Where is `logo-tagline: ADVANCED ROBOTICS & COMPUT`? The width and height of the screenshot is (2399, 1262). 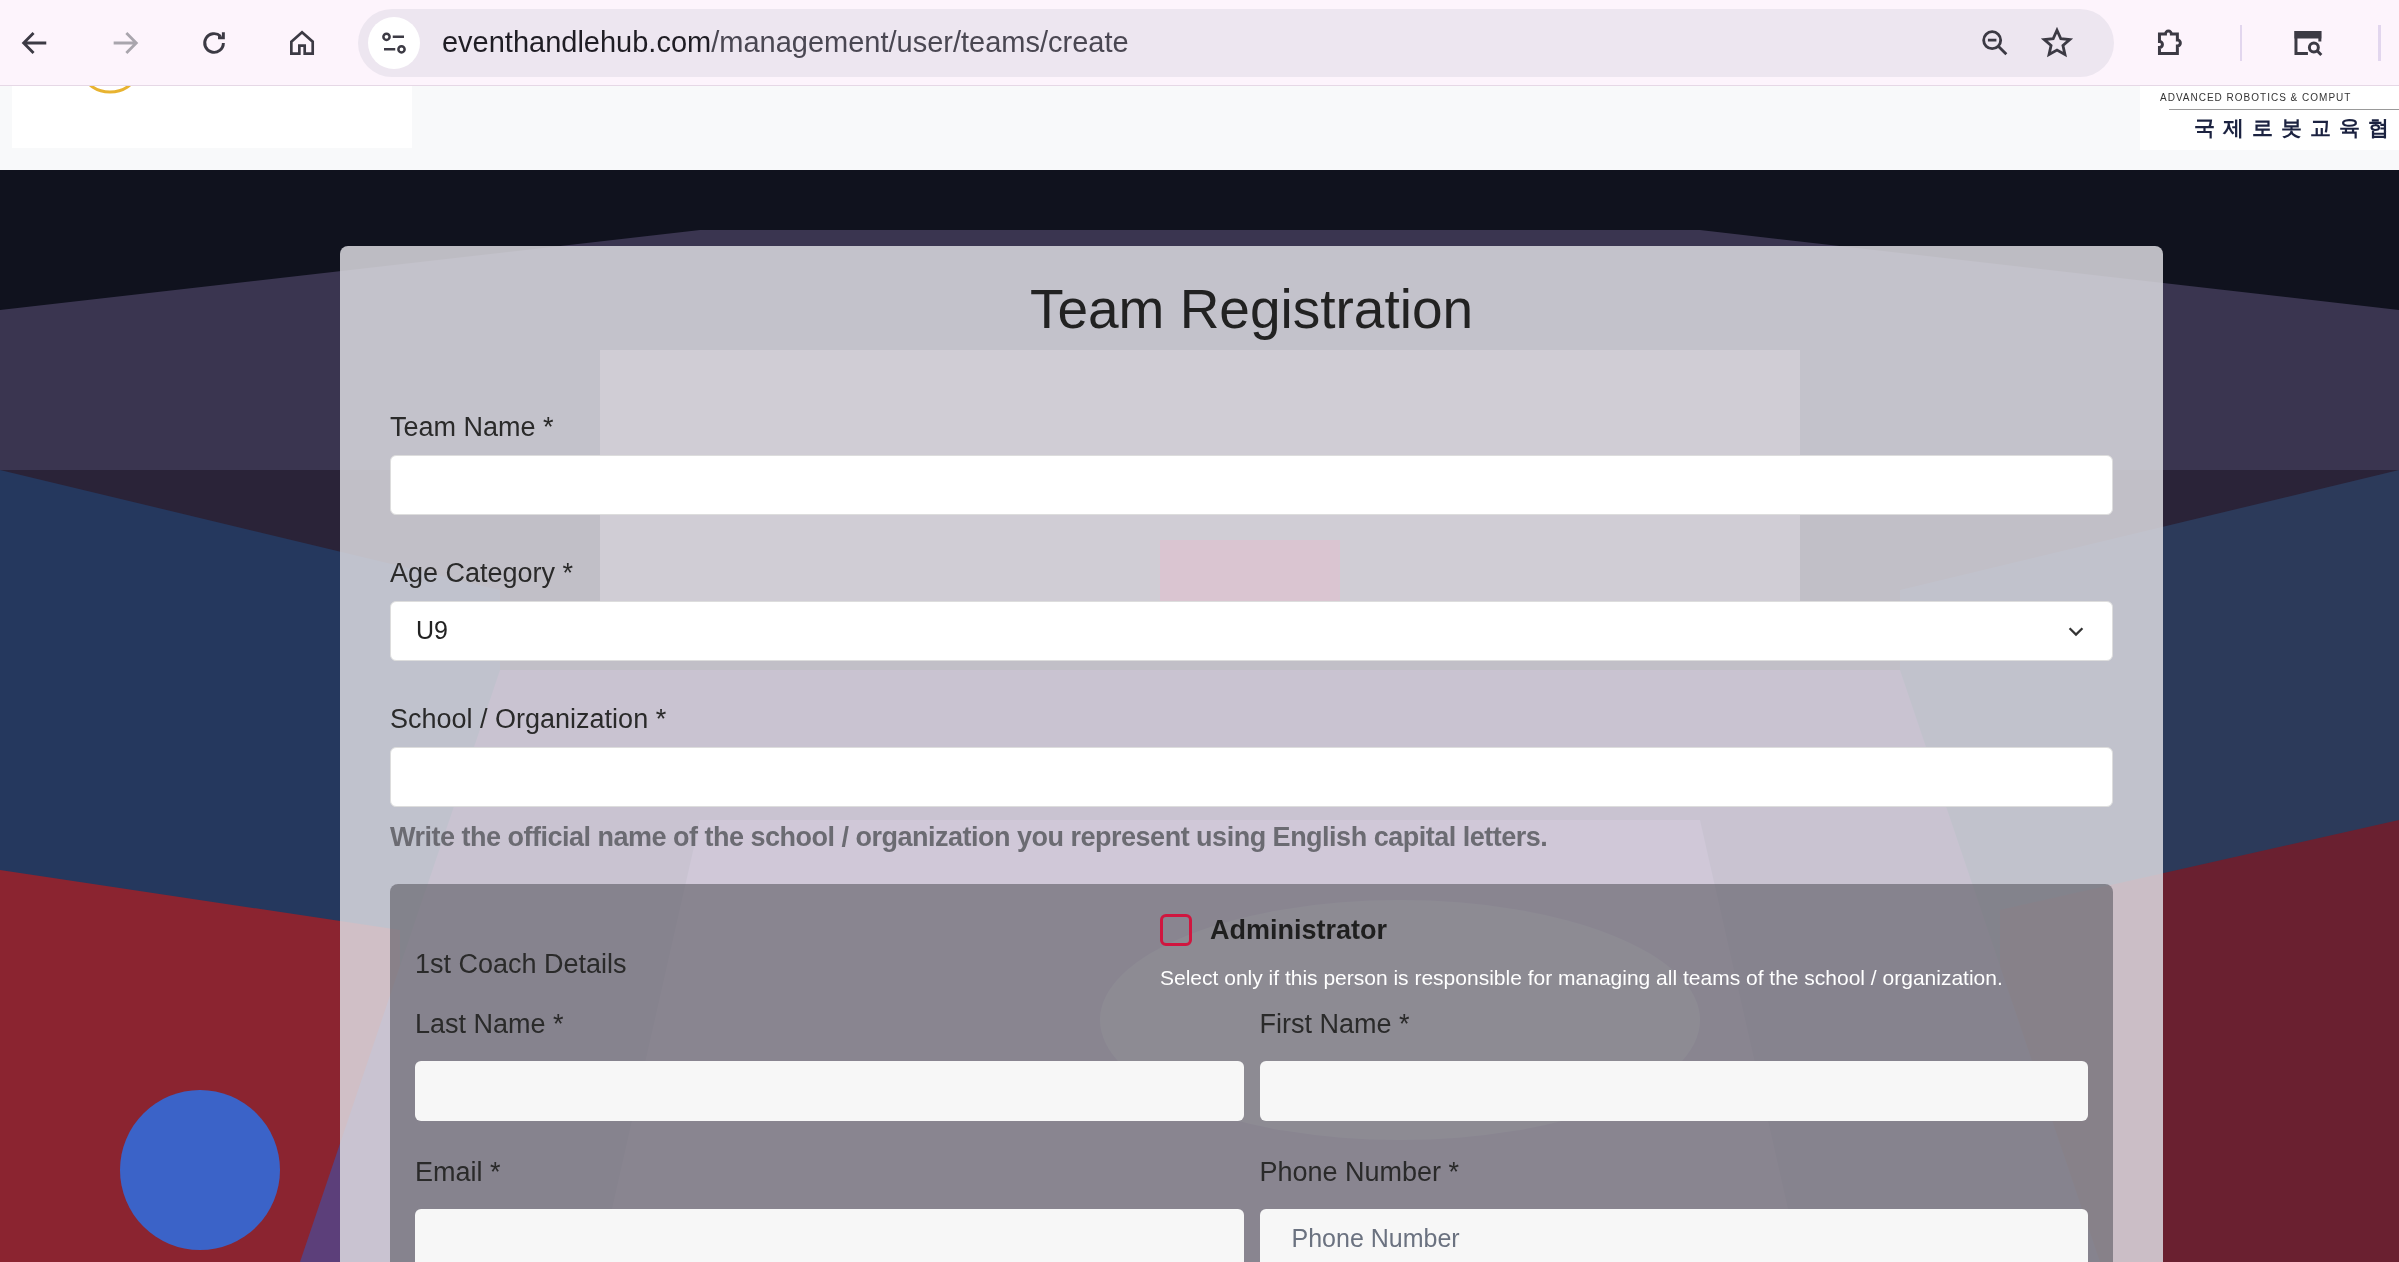
logo-tagline: ADVANCED ROBOTICS & COMPUT is located at coordinates (2255, 98).